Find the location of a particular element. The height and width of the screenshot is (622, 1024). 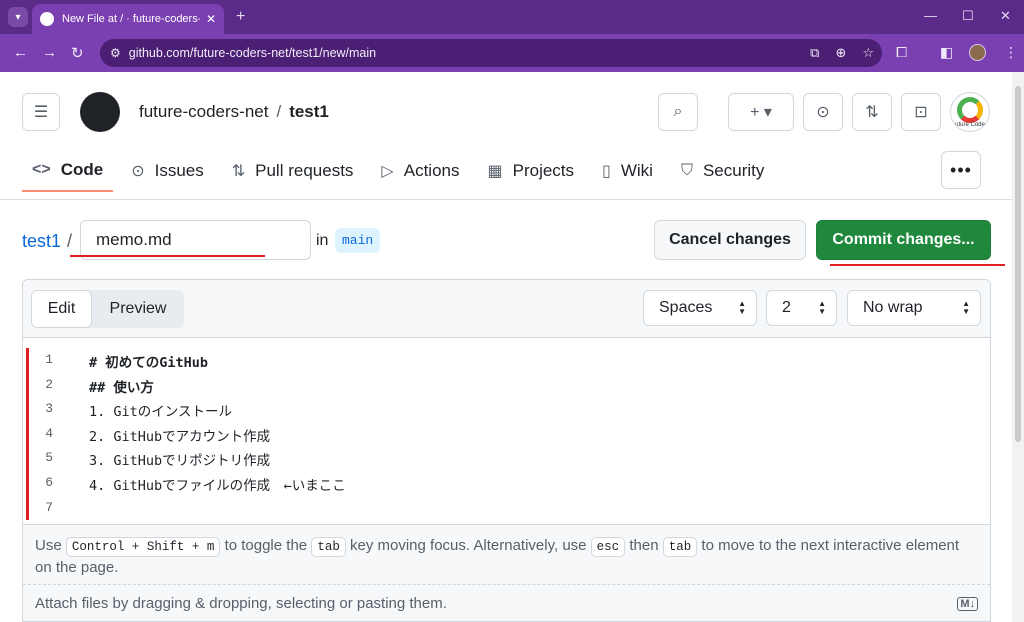

tab-projects: ▦ Projects is located at coordinates (530, 171).